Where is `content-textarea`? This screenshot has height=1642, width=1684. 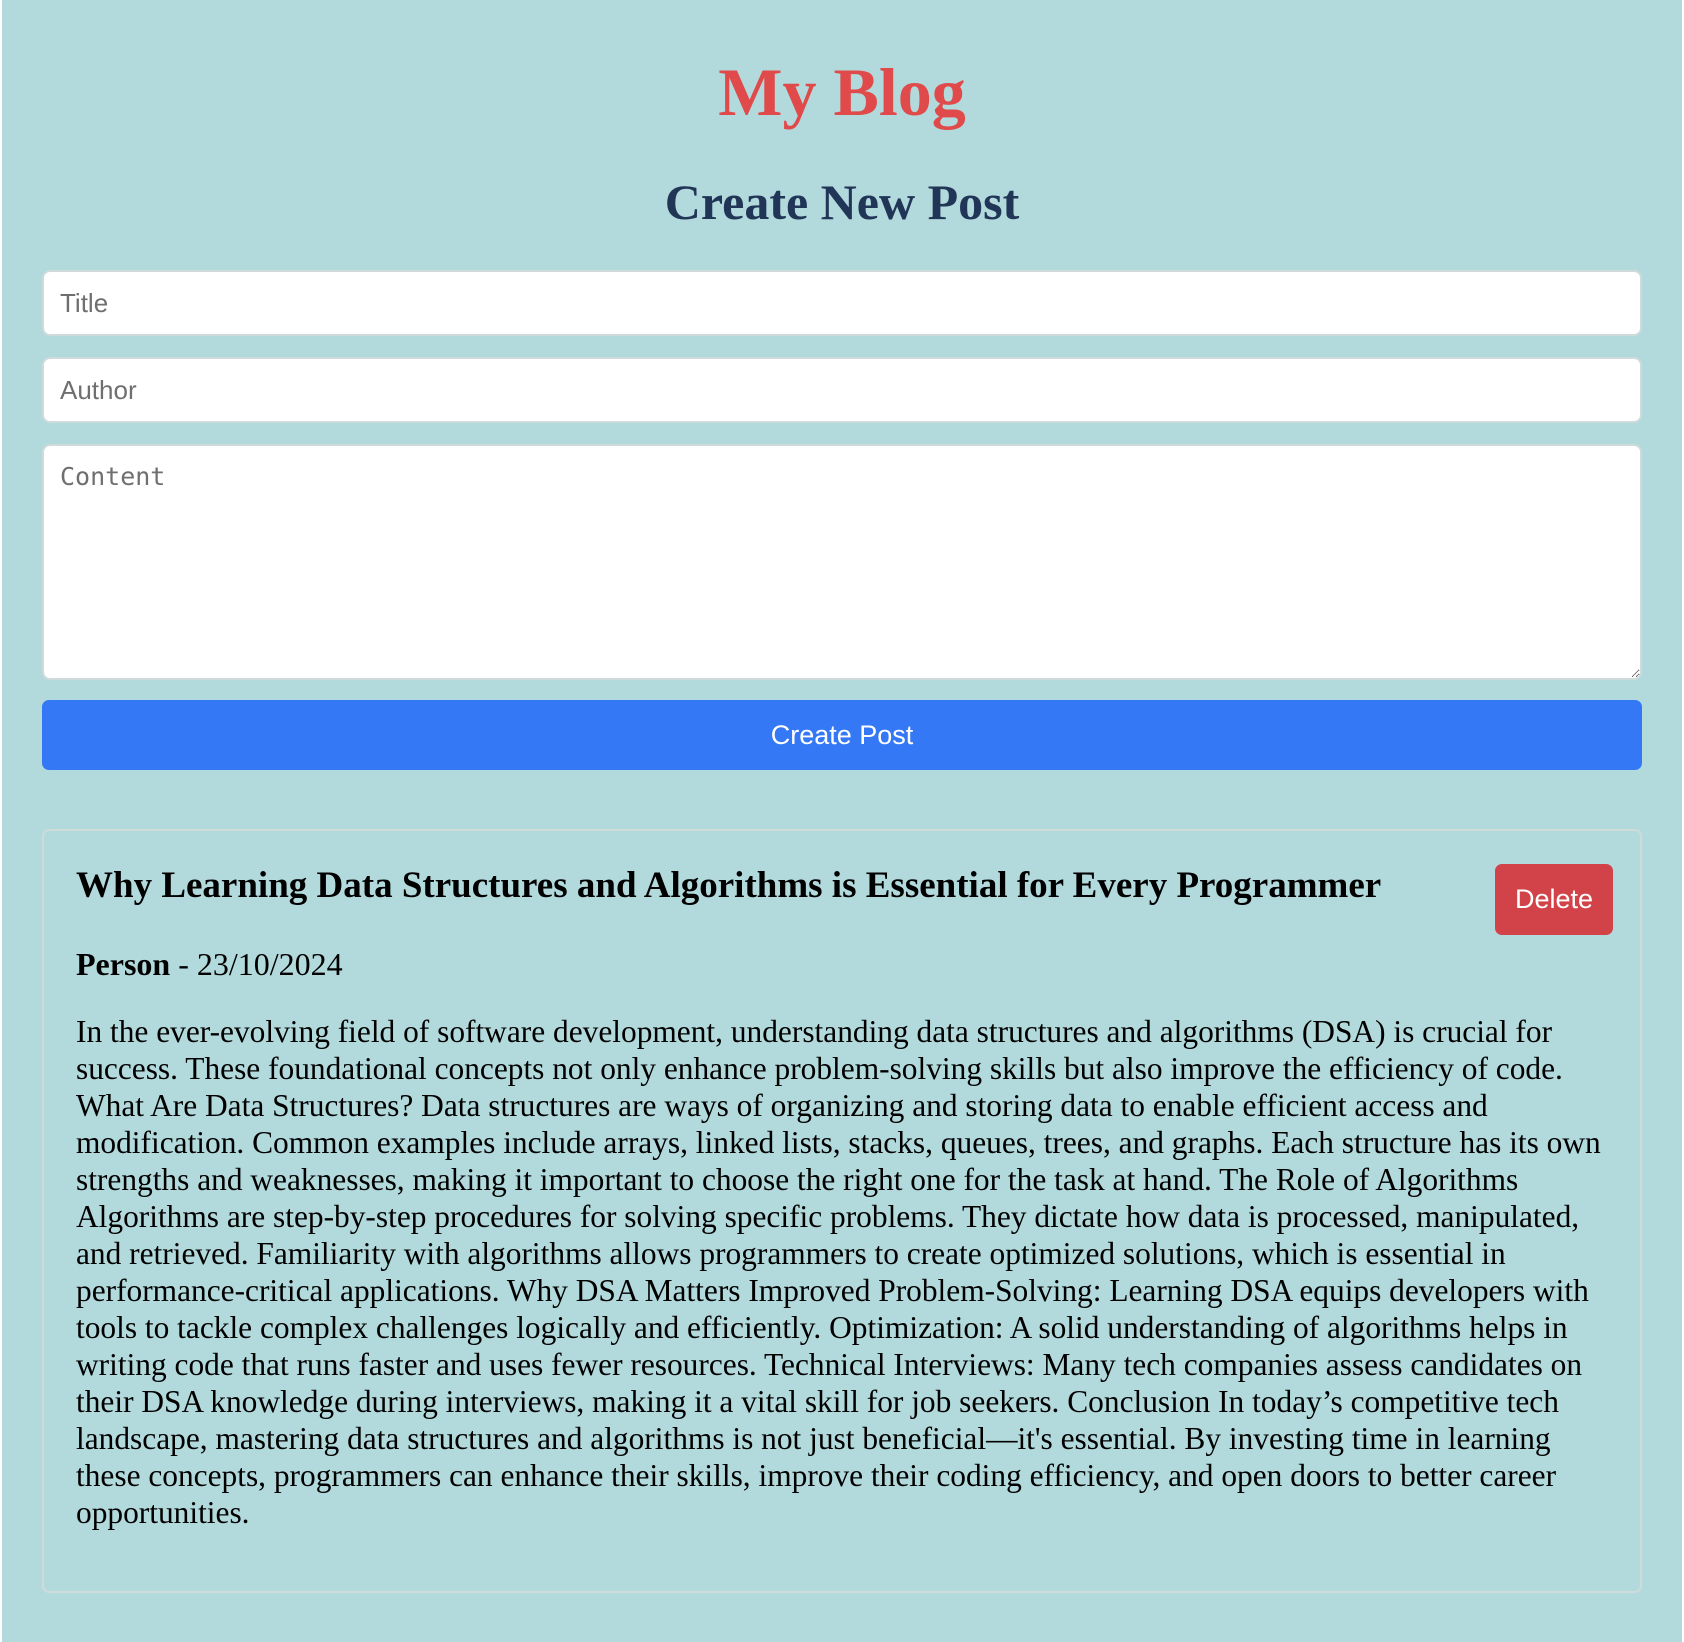
content-textarea is located at coordinates (842, 562).